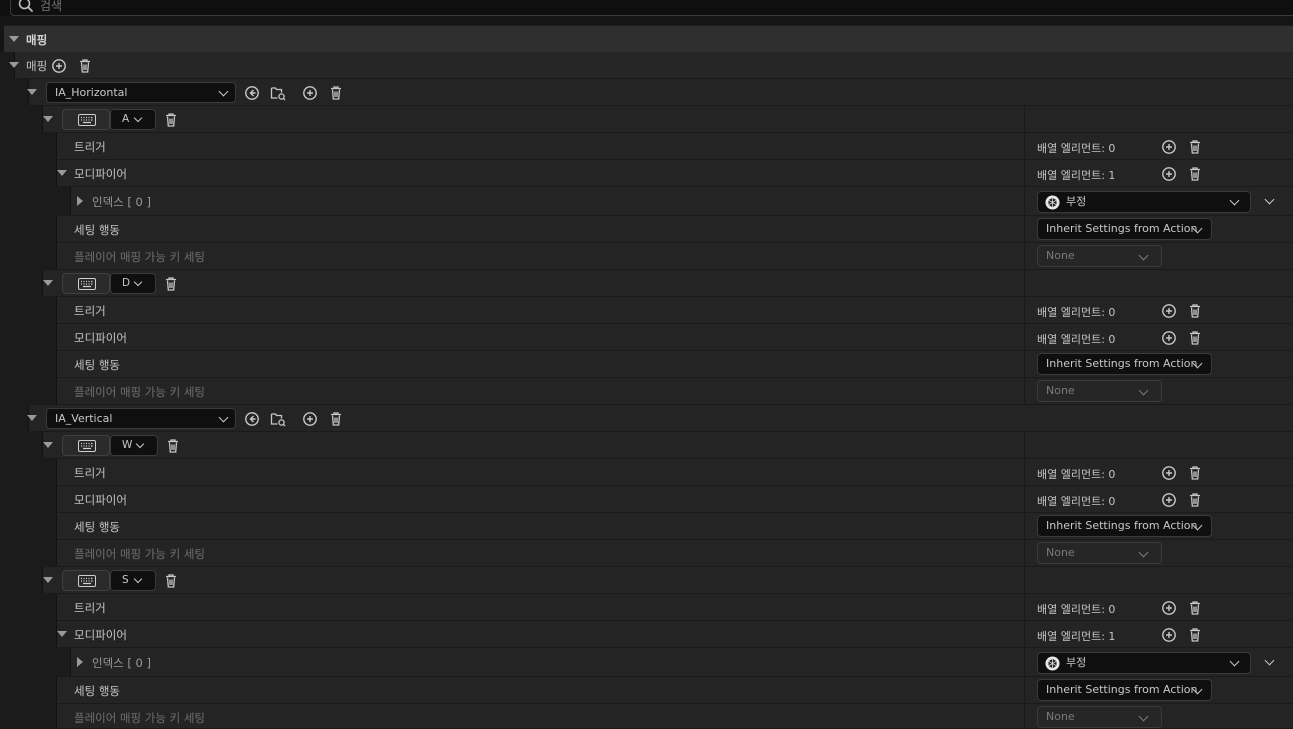  What do you see at coordinates (141, 92) in the screenshot?
I see `action-select: IA_Horizontal` at bounding box center [141, 92].